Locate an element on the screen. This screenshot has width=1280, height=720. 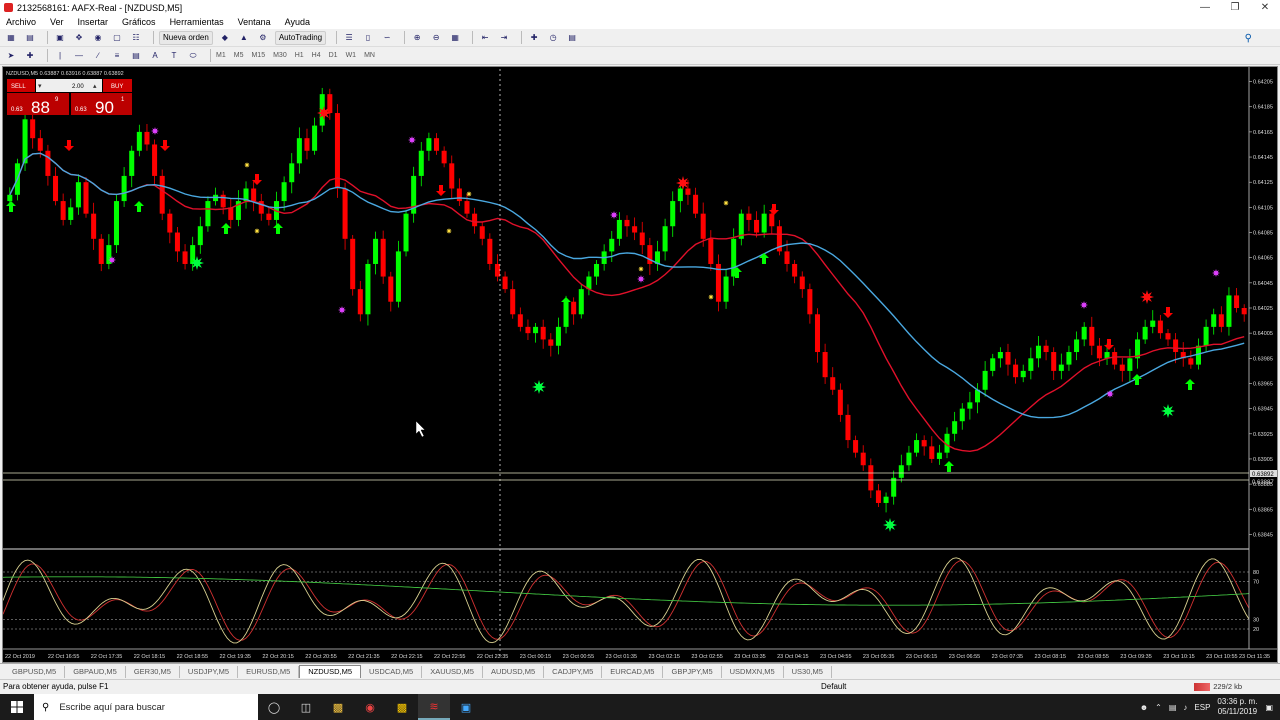
tile-windows-icon: ▦ is located at coordinates (455, 38).